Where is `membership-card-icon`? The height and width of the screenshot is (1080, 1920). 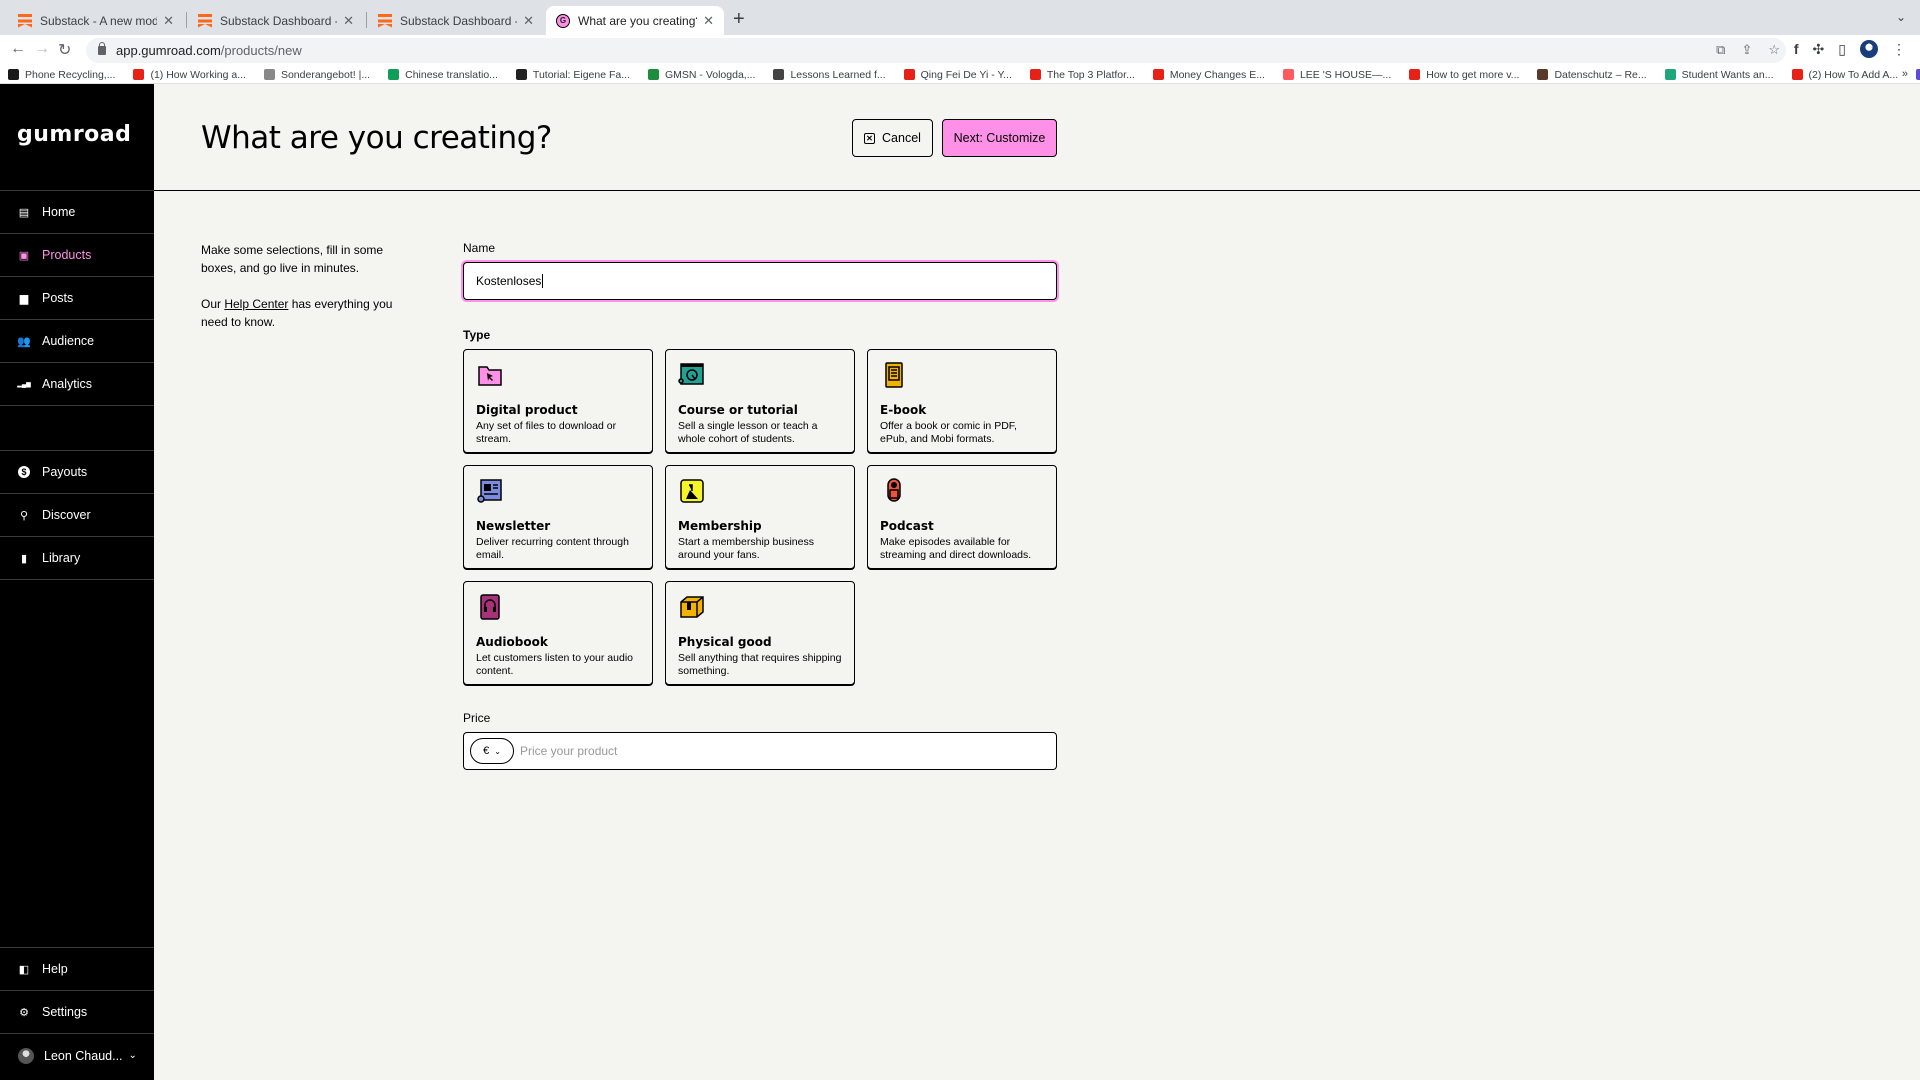 membership-card-icon is located at coordinates (692, 491).